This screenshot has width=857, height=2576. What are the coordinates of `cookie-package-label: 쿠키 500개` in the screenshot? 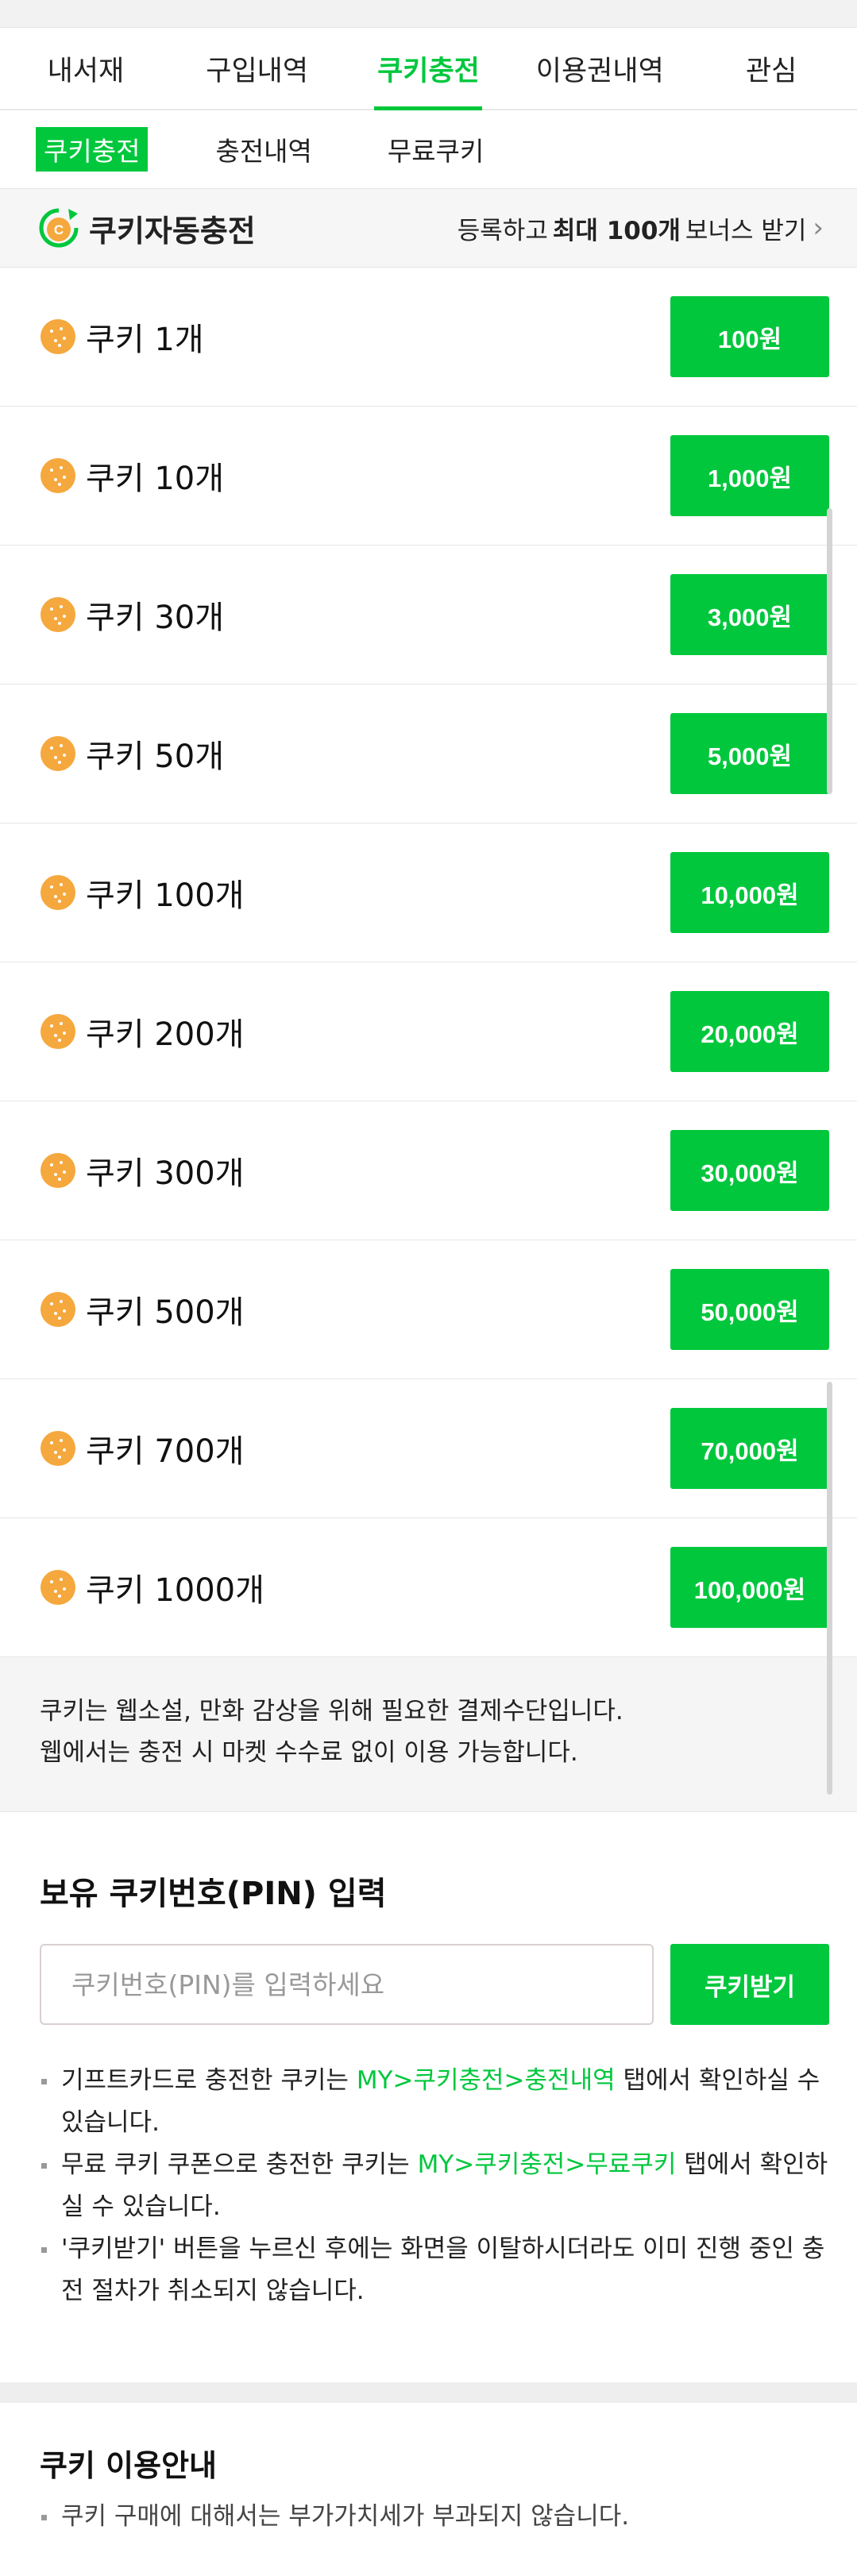 It's located at (165, 1312).